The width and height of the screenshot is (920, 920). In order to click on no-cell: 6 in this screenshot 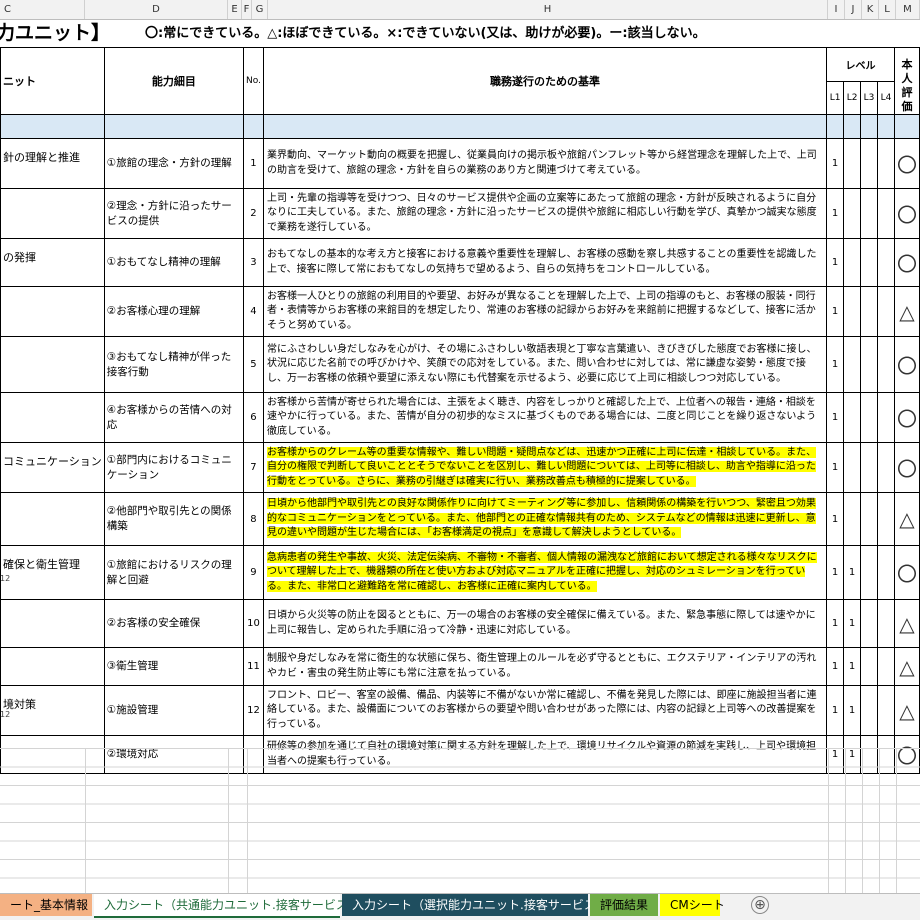, I will do `click(253, 417)`.